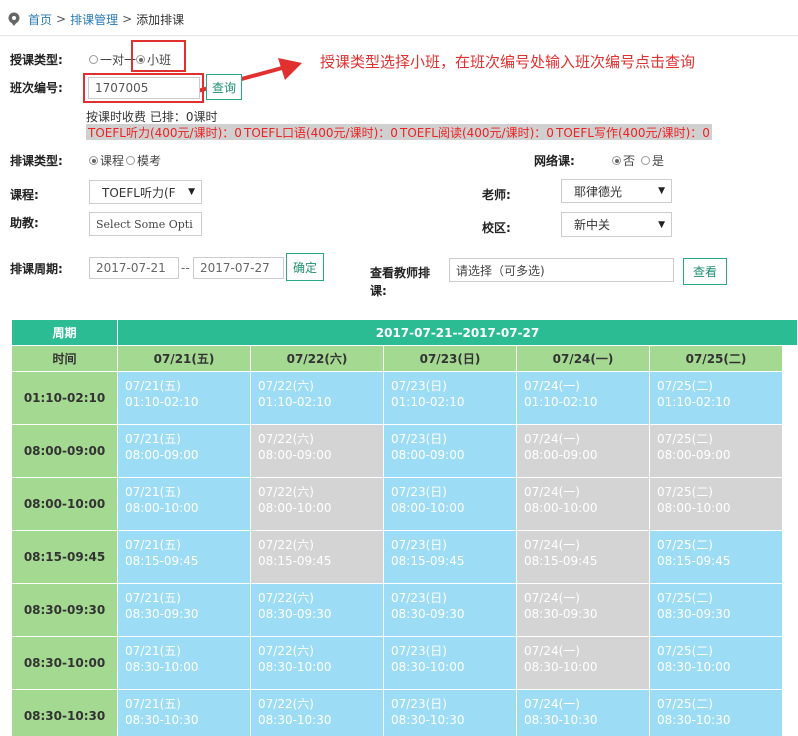  What do you see at coordinates (184, 504) in the screenshot?
I see `available-slot-cell: 07/21(五) 08:00-10:00` at bounding box center [184, 504].